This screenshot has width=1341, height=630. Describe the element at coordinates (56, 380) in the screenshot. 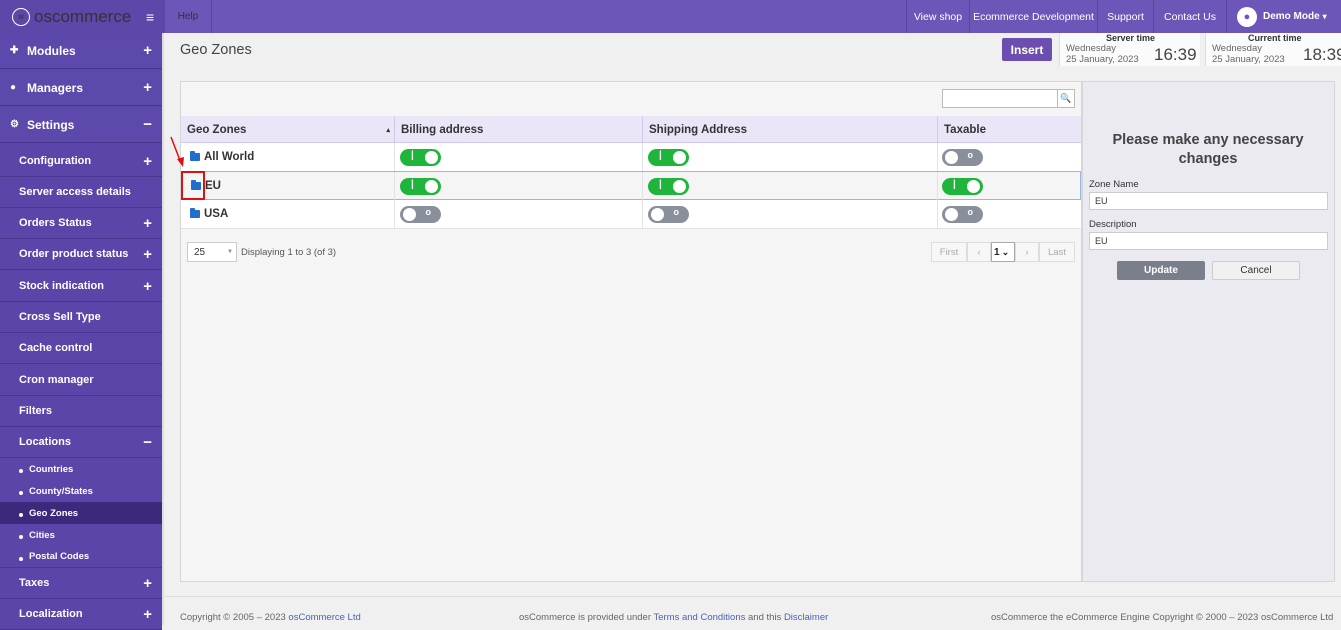

I see `sidebar-item-label: Cron manager` at that location.